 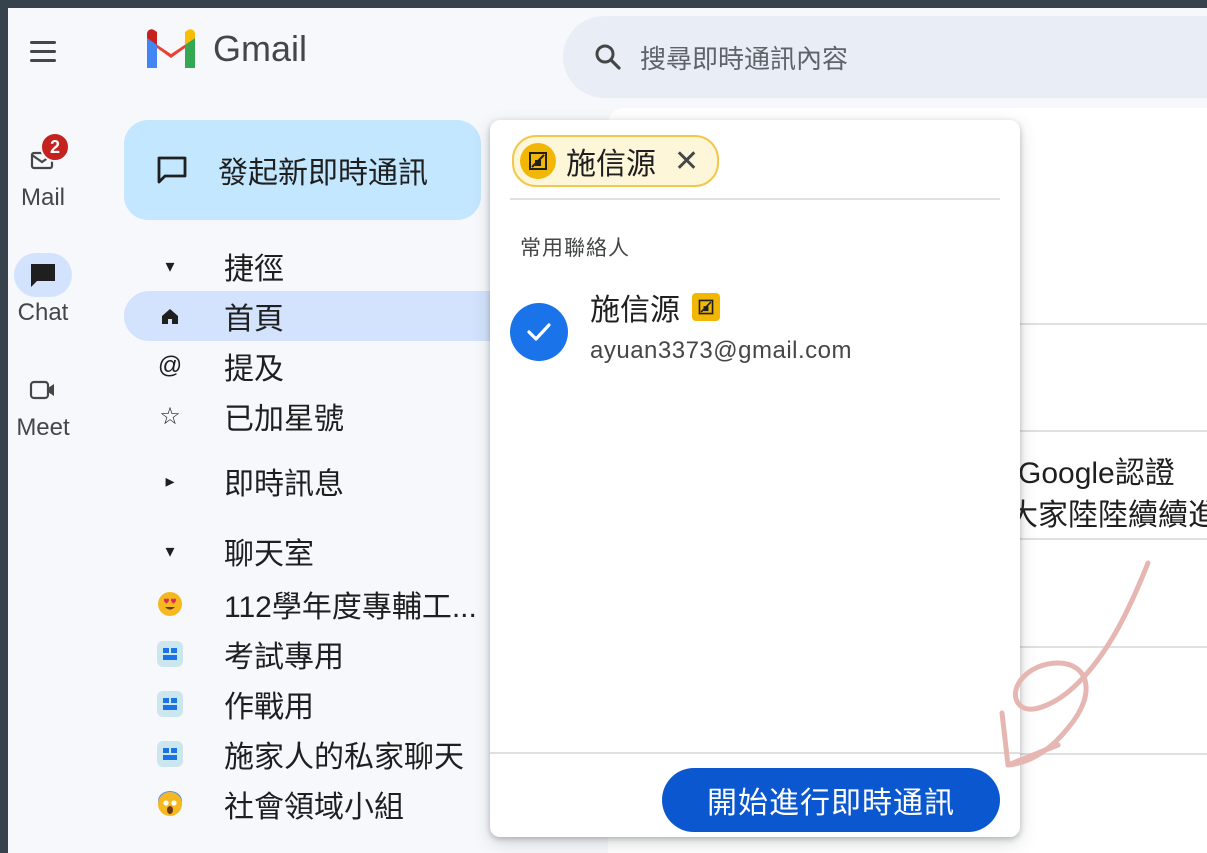 I want to click on at-icon: @, so click(x=170, y=365).